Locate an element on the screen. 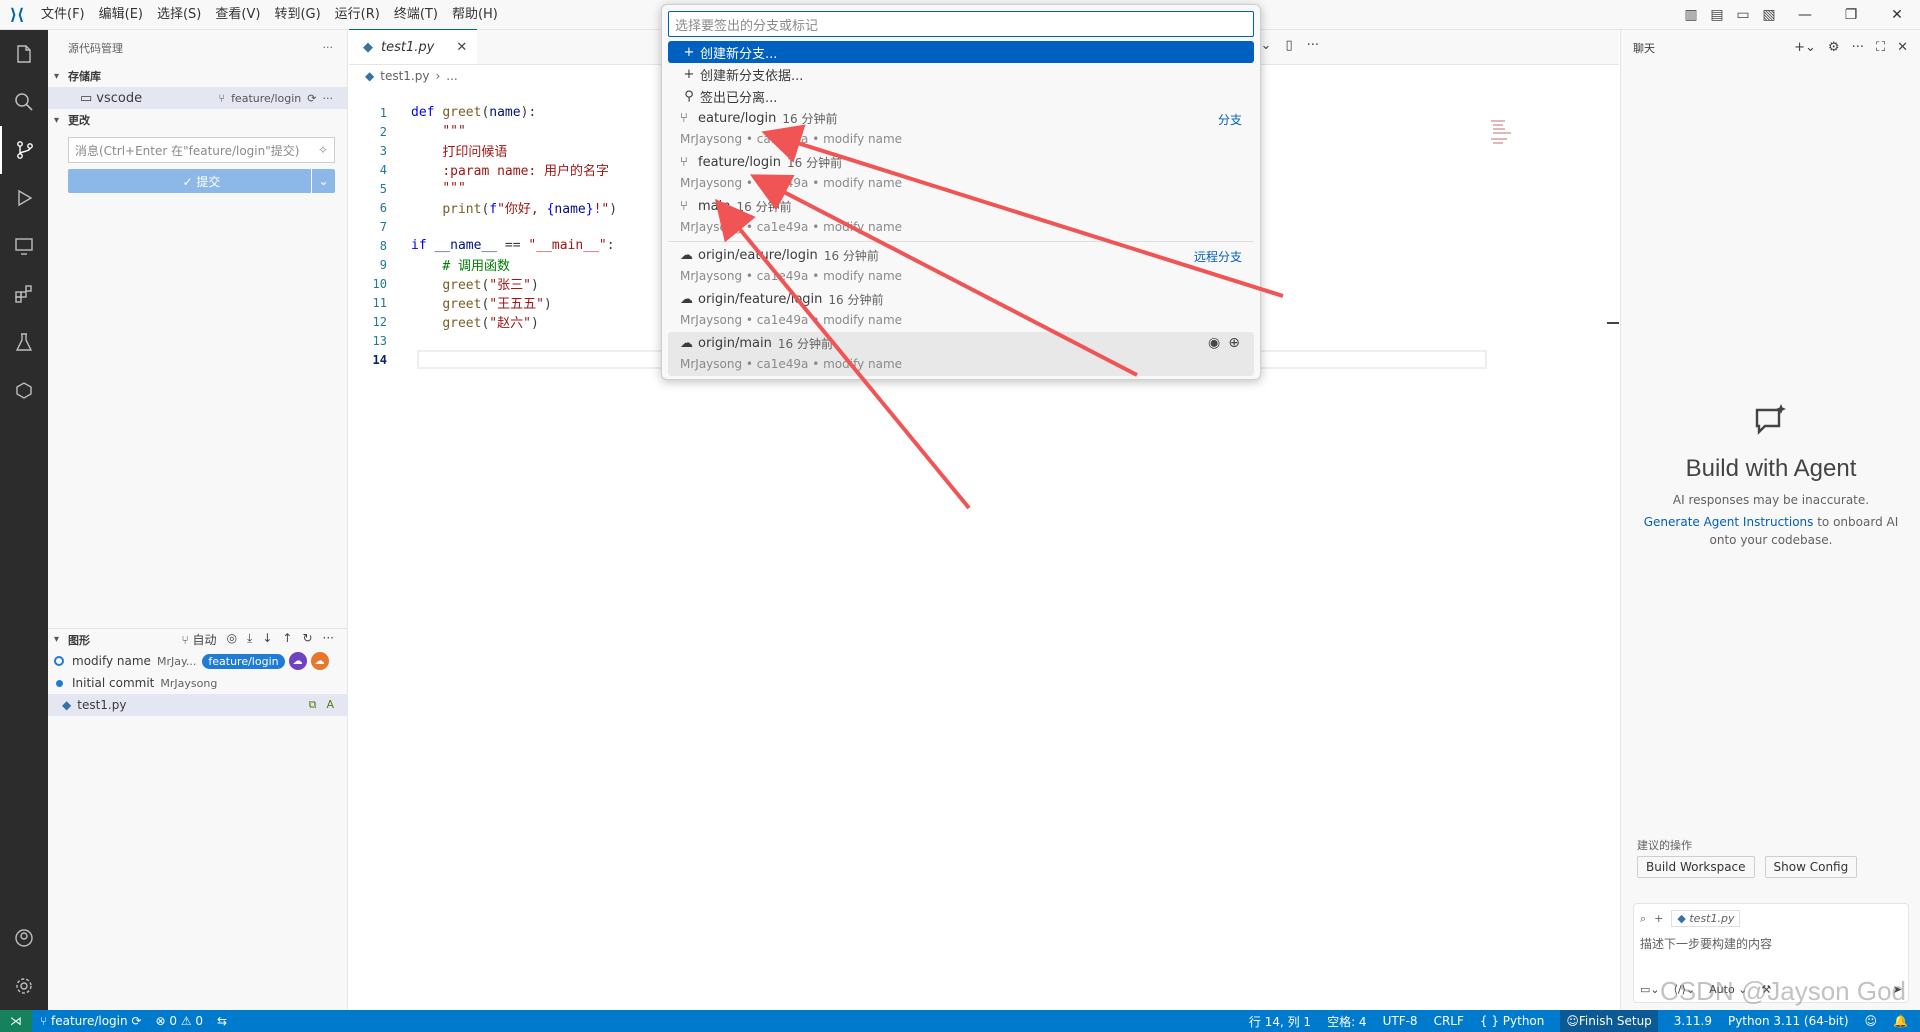  toggle-secondary-sidebar-icon: ▧ is located at coordinates (1769, 15).